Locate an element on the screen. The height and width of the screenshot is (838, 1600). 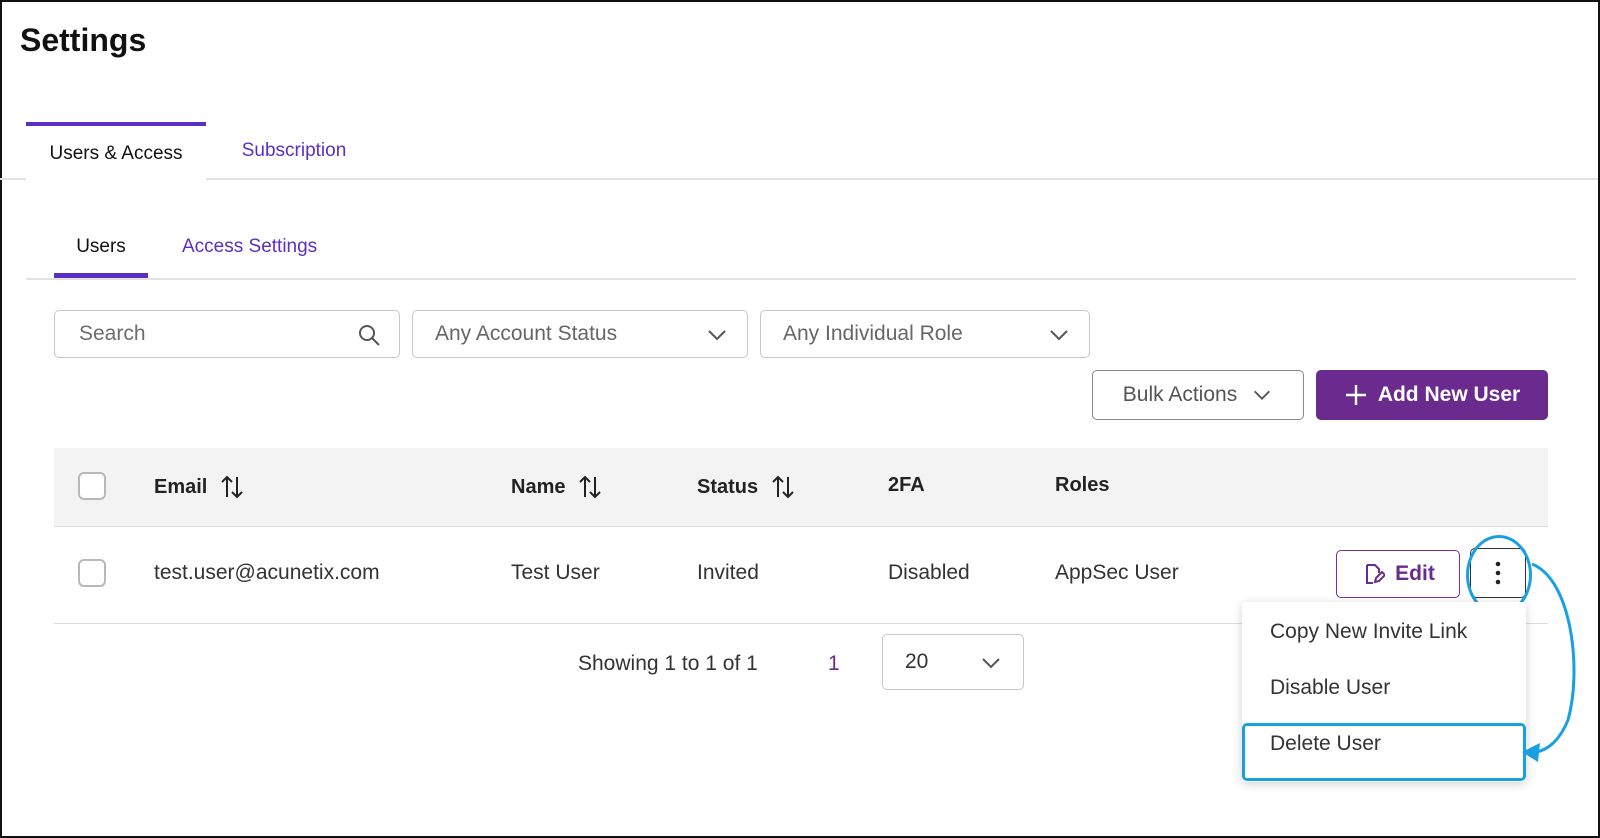
row-checkbox is located at coordinates (92, 573).